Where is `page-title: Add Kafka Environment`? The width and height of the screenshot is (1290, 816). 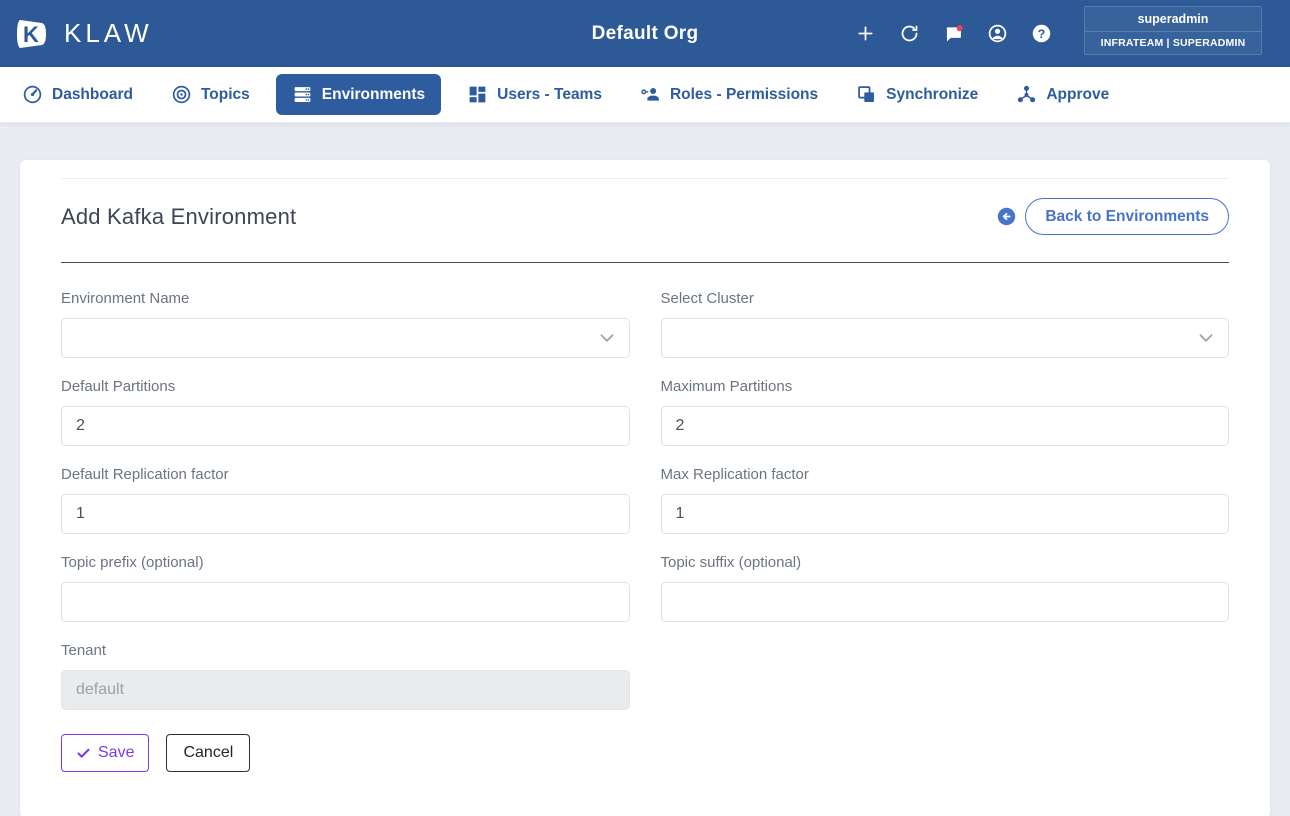
page-title: Add Kafka Environment is located at coordinates (179, 216).